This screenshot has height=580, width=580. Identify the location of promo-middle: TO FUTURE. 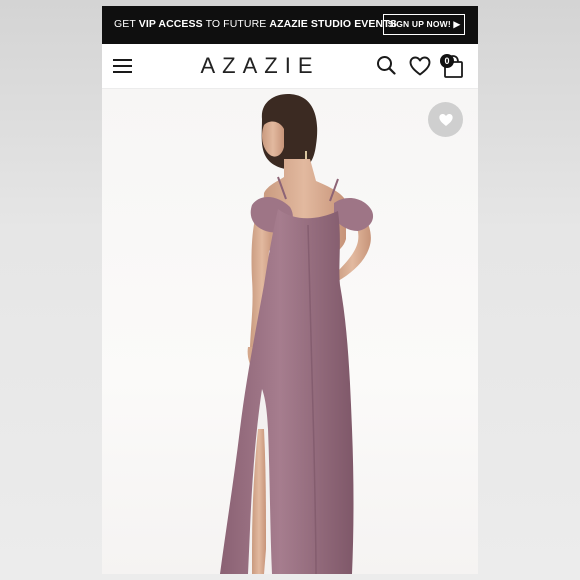
(236, 24).